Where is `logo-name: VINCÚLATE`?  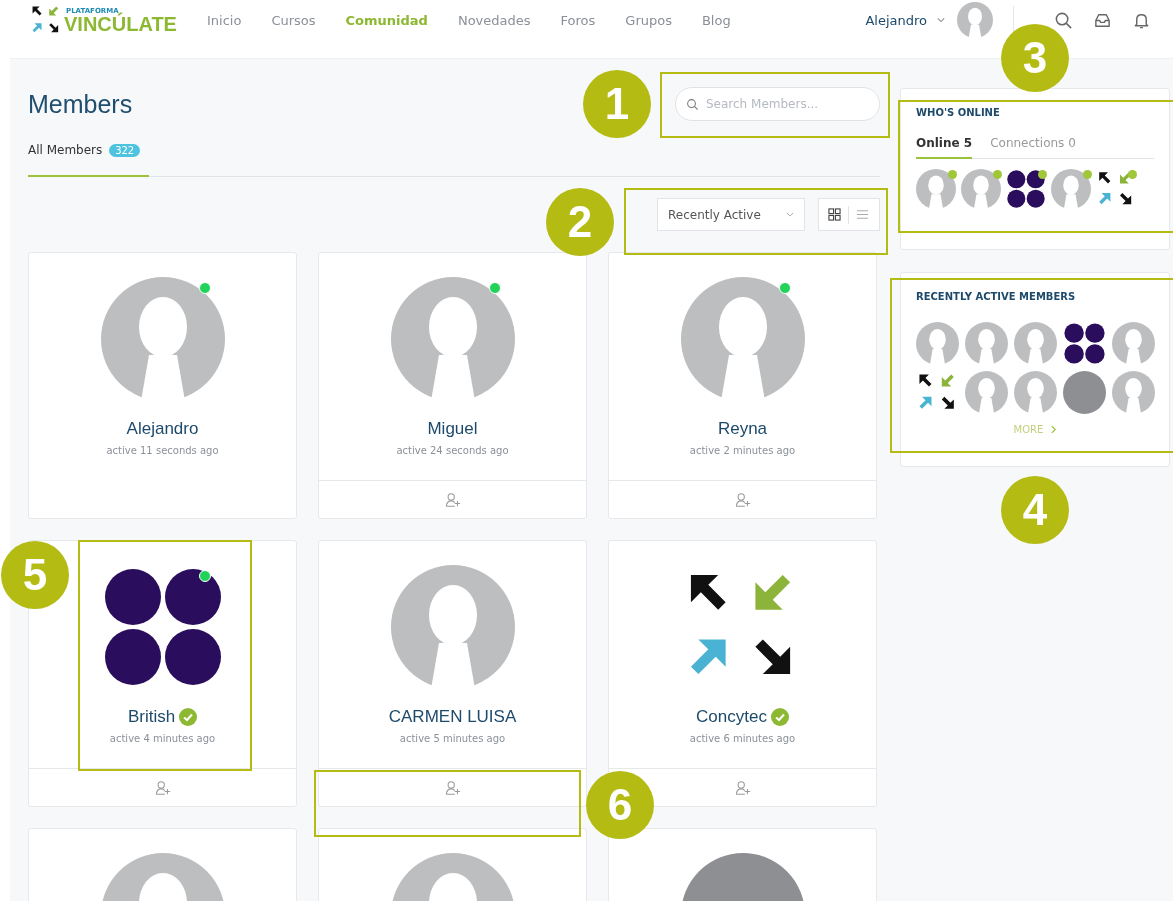 logo-name: VINCÚLATE is located at coordinates (120, 24).